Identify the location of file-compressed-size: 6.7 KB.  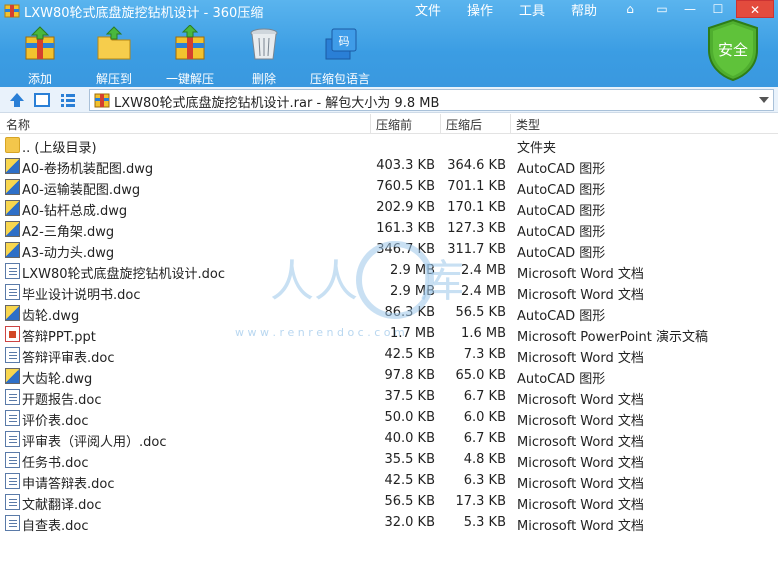
(484, 438).